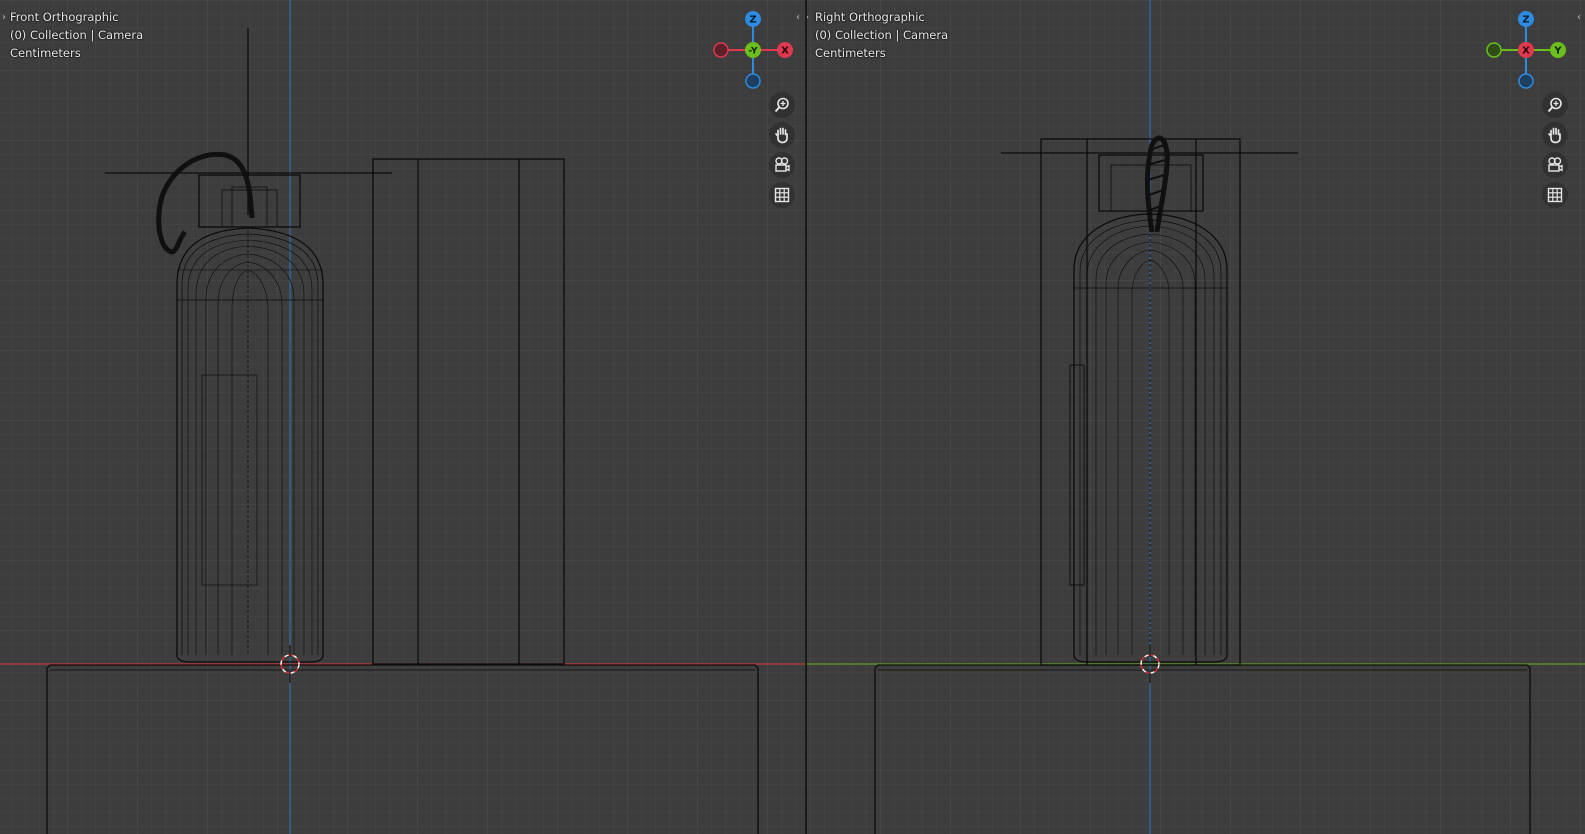 The width and height of the screenshot is (1585, 834). Describe the element at coordinates (870, 17) in the screenshot. I see `view-name: Right Orthographic` at that location.